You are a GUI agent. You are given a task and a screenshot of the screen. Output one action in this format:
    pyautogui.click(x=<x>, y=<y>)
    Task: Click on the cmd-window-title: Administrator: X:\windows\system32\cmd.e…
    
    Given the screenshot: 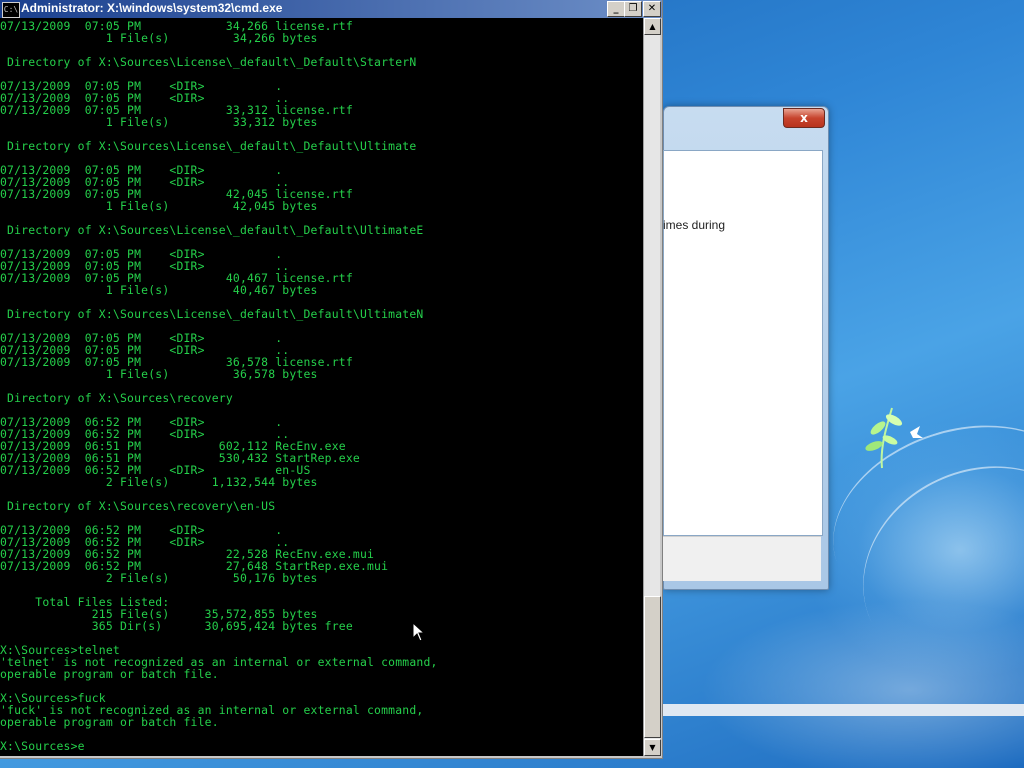 What is the action you would take?
    pyautogui.click(x=152, y=8)
    